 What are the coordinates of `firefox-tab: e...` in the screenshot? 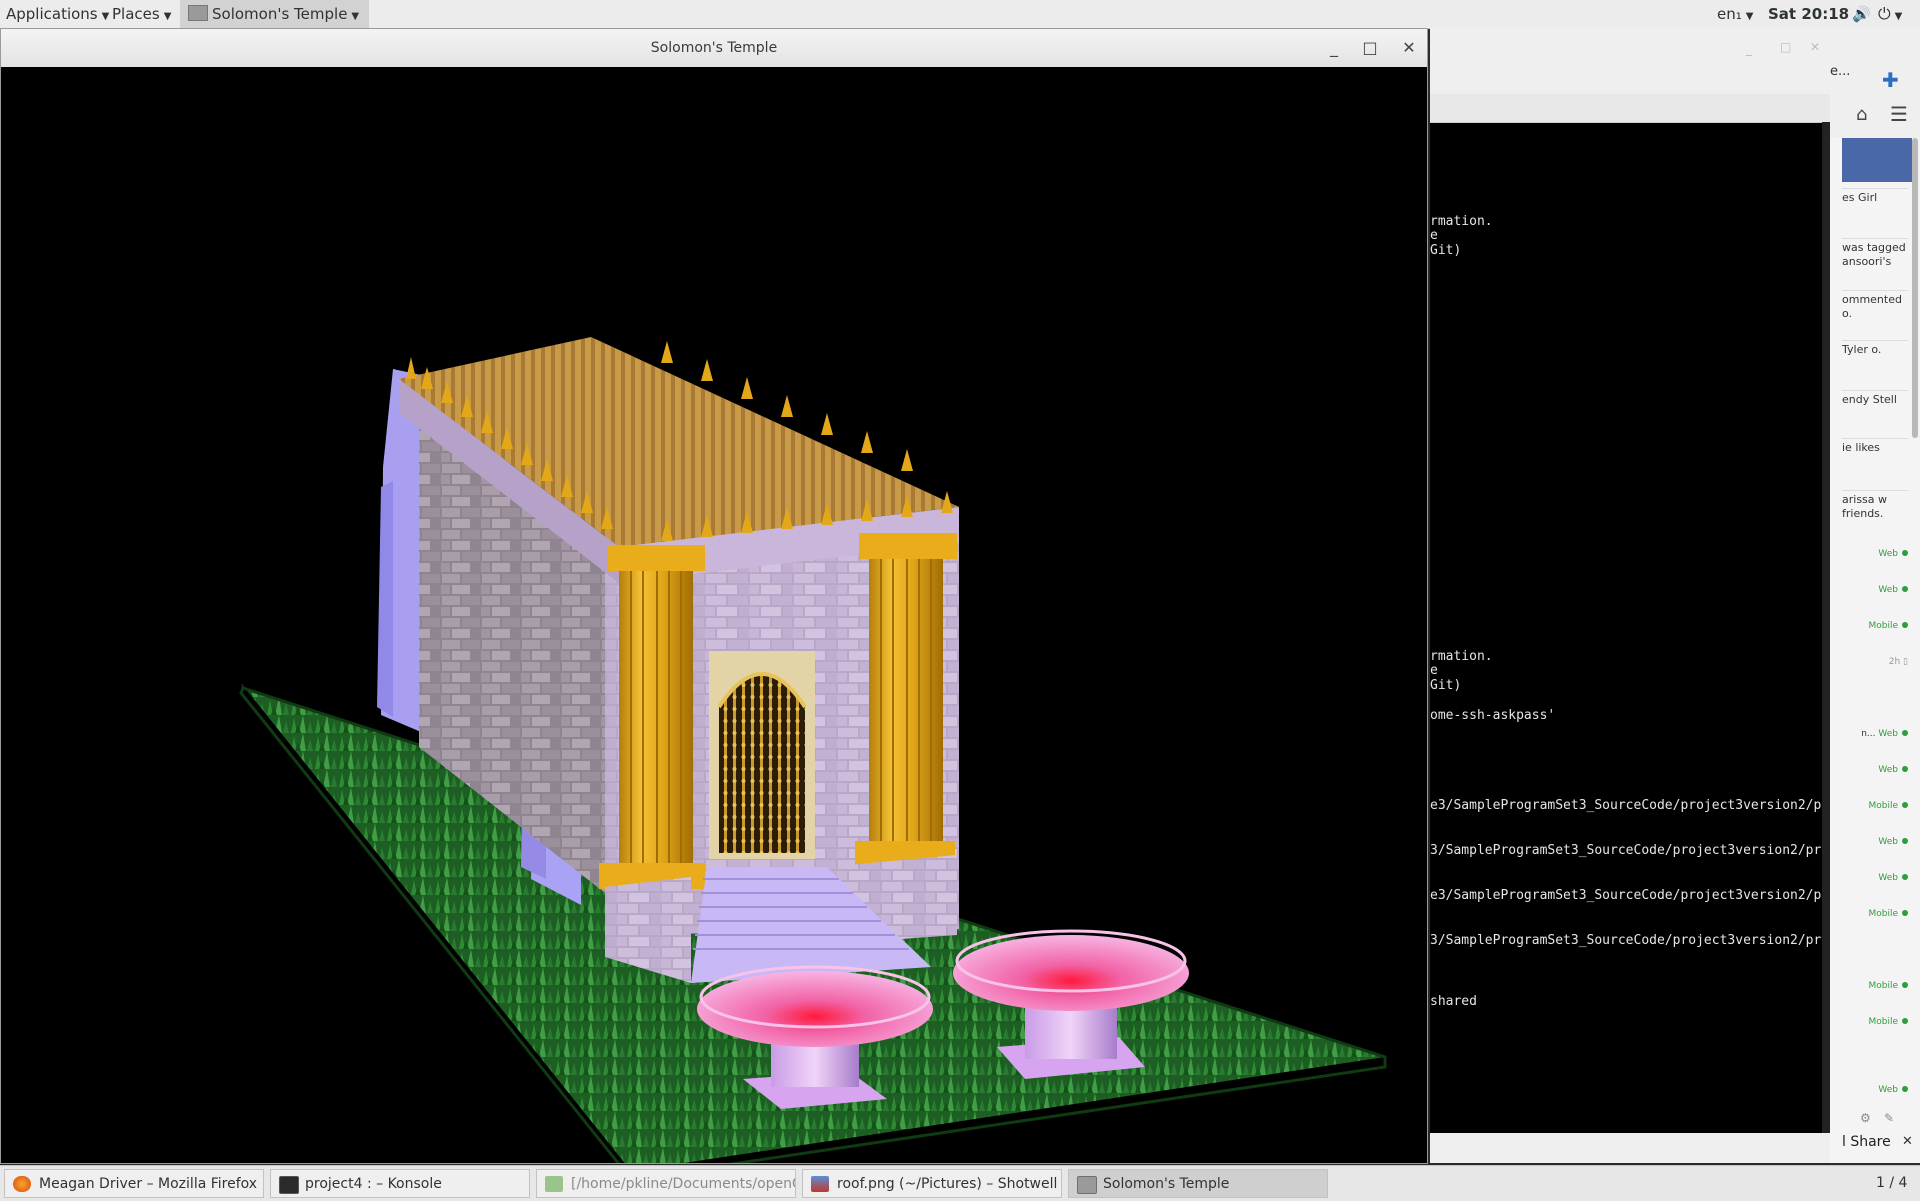 It's located at (1850, 71).